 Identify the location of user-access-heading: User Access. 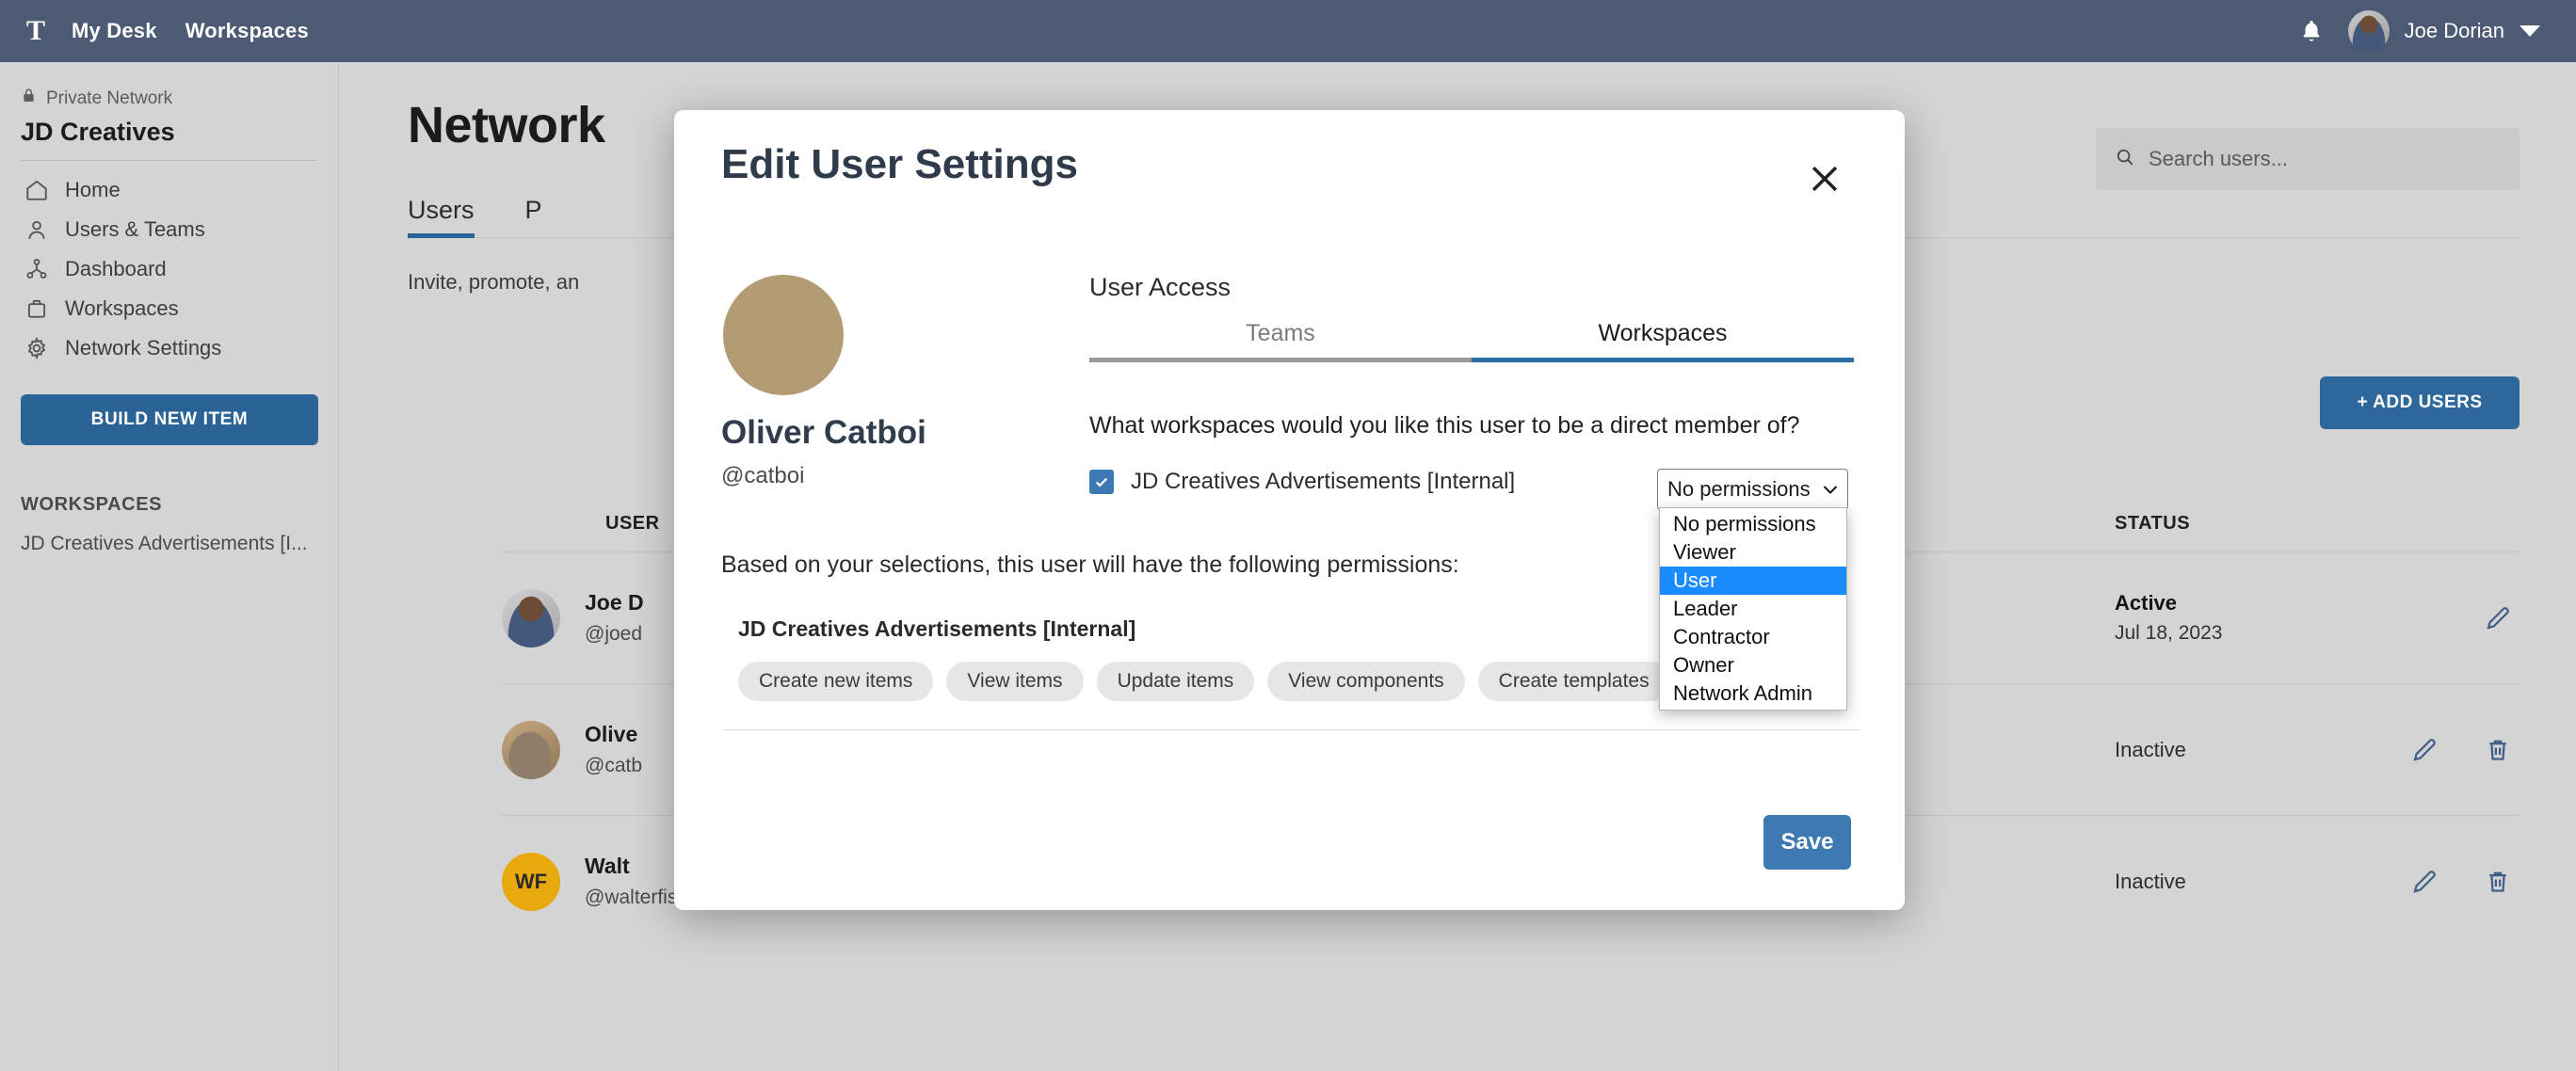
(1160, 287).